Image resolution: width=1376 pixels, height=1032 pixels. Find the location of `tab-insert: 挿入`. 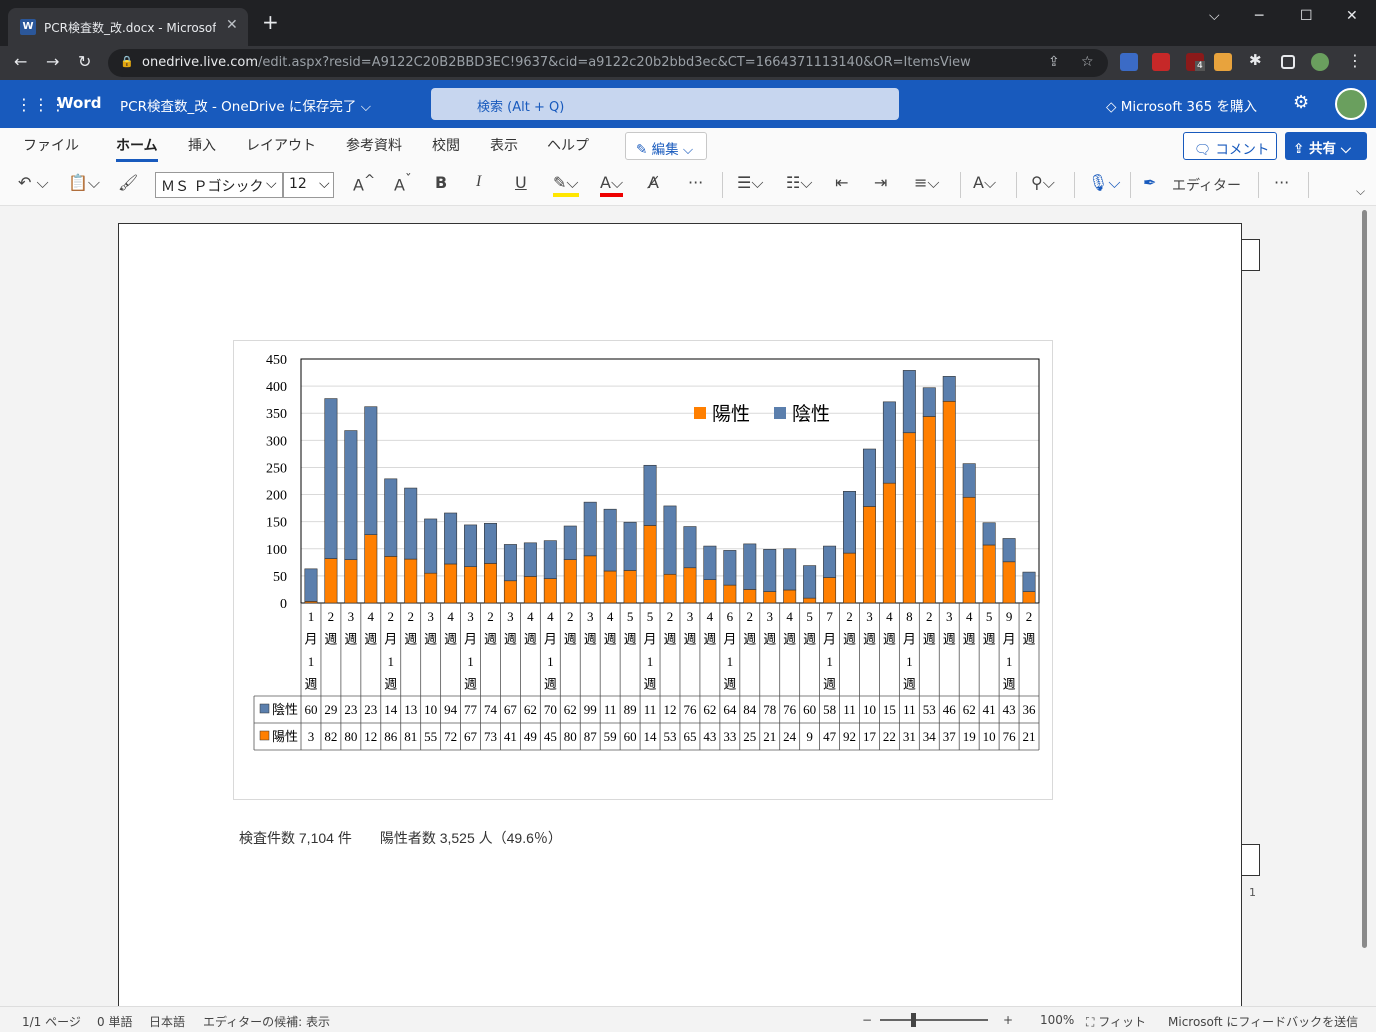

tab-insert: 挿入 is located at coordinates (202, 145).